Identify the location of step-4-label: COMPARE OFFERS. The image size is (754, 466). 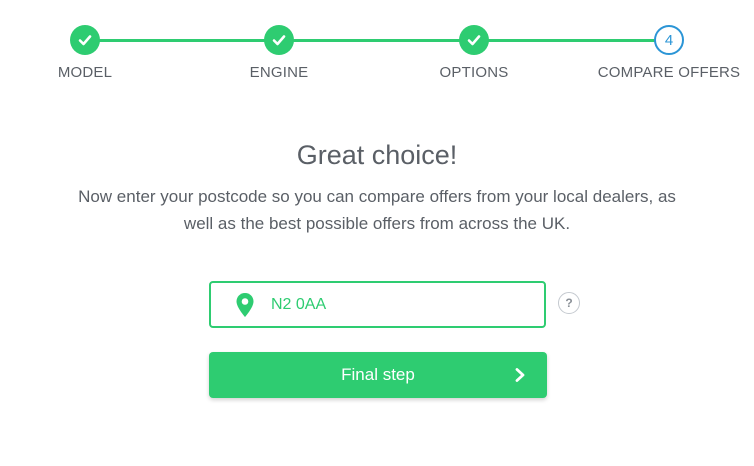
(669, 72).